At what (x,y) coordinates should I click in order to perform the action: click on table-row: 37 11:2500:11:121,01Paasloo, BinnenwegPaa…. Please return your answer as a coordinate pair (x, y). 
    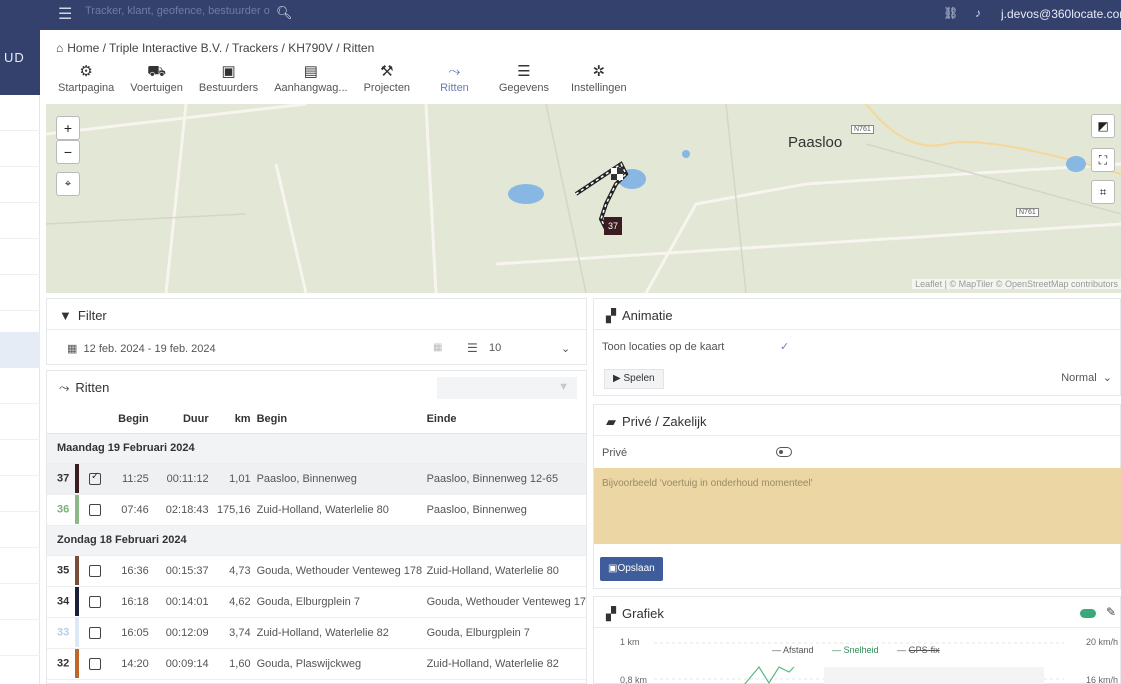
    Looking at the image, I should click on (316, 479).